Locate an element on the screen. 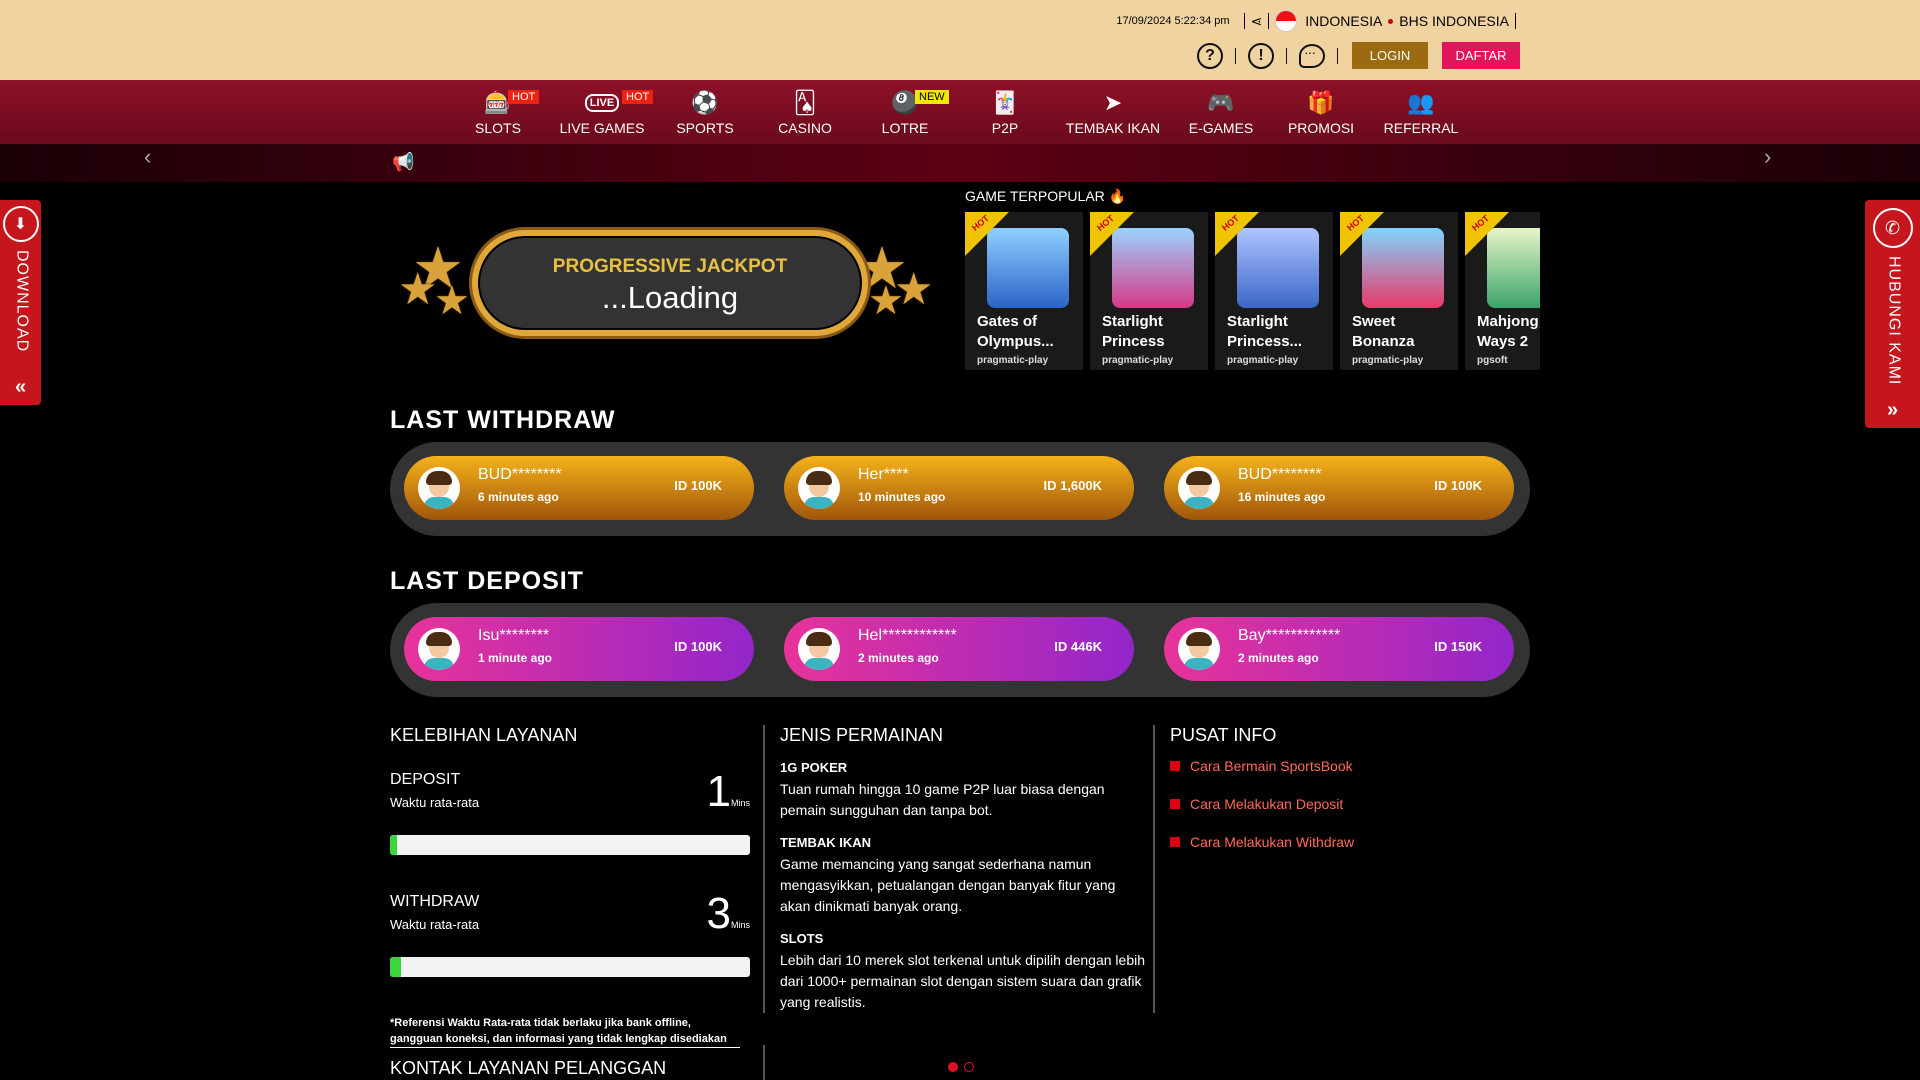 The width and height of the screenshot is (1920, 1080). share-icon: ⋖ is located at coordinates (1257, 21).